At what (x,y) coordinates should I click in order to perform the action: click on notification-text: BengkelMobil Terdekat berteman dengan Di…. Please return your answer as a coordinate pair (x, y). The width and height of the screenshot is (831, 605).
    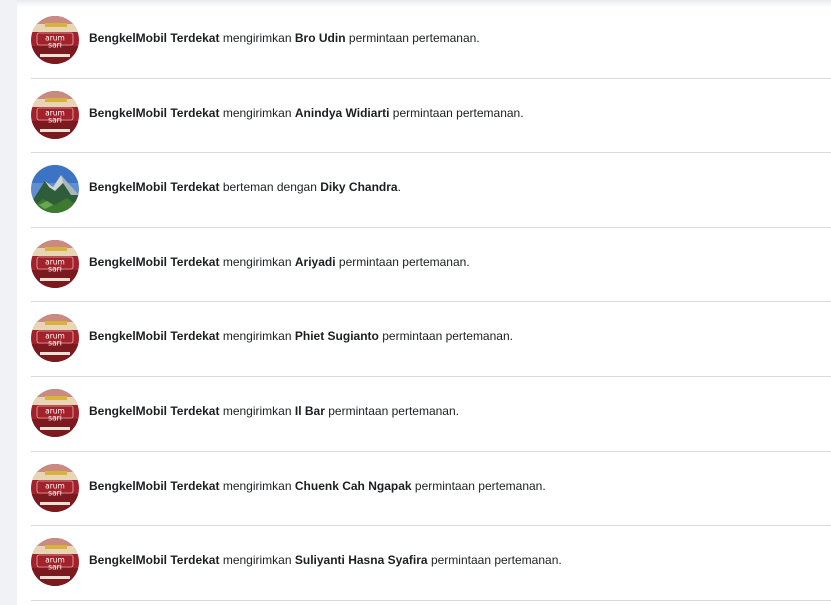
    Looking at the image, I should click on (245, 187).